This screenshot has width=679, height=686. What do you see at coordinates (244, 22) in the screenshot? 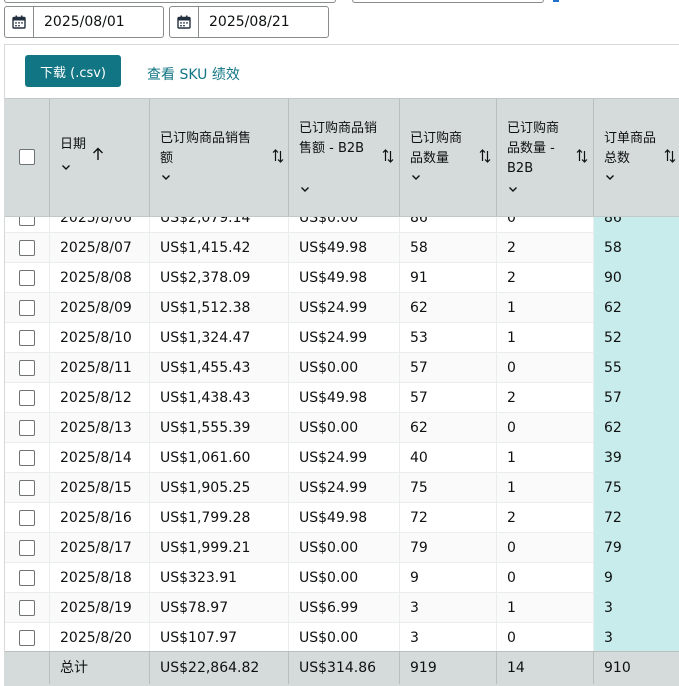
I see `end-date-value: 2025/08/21` at bounding box center [244, 22].